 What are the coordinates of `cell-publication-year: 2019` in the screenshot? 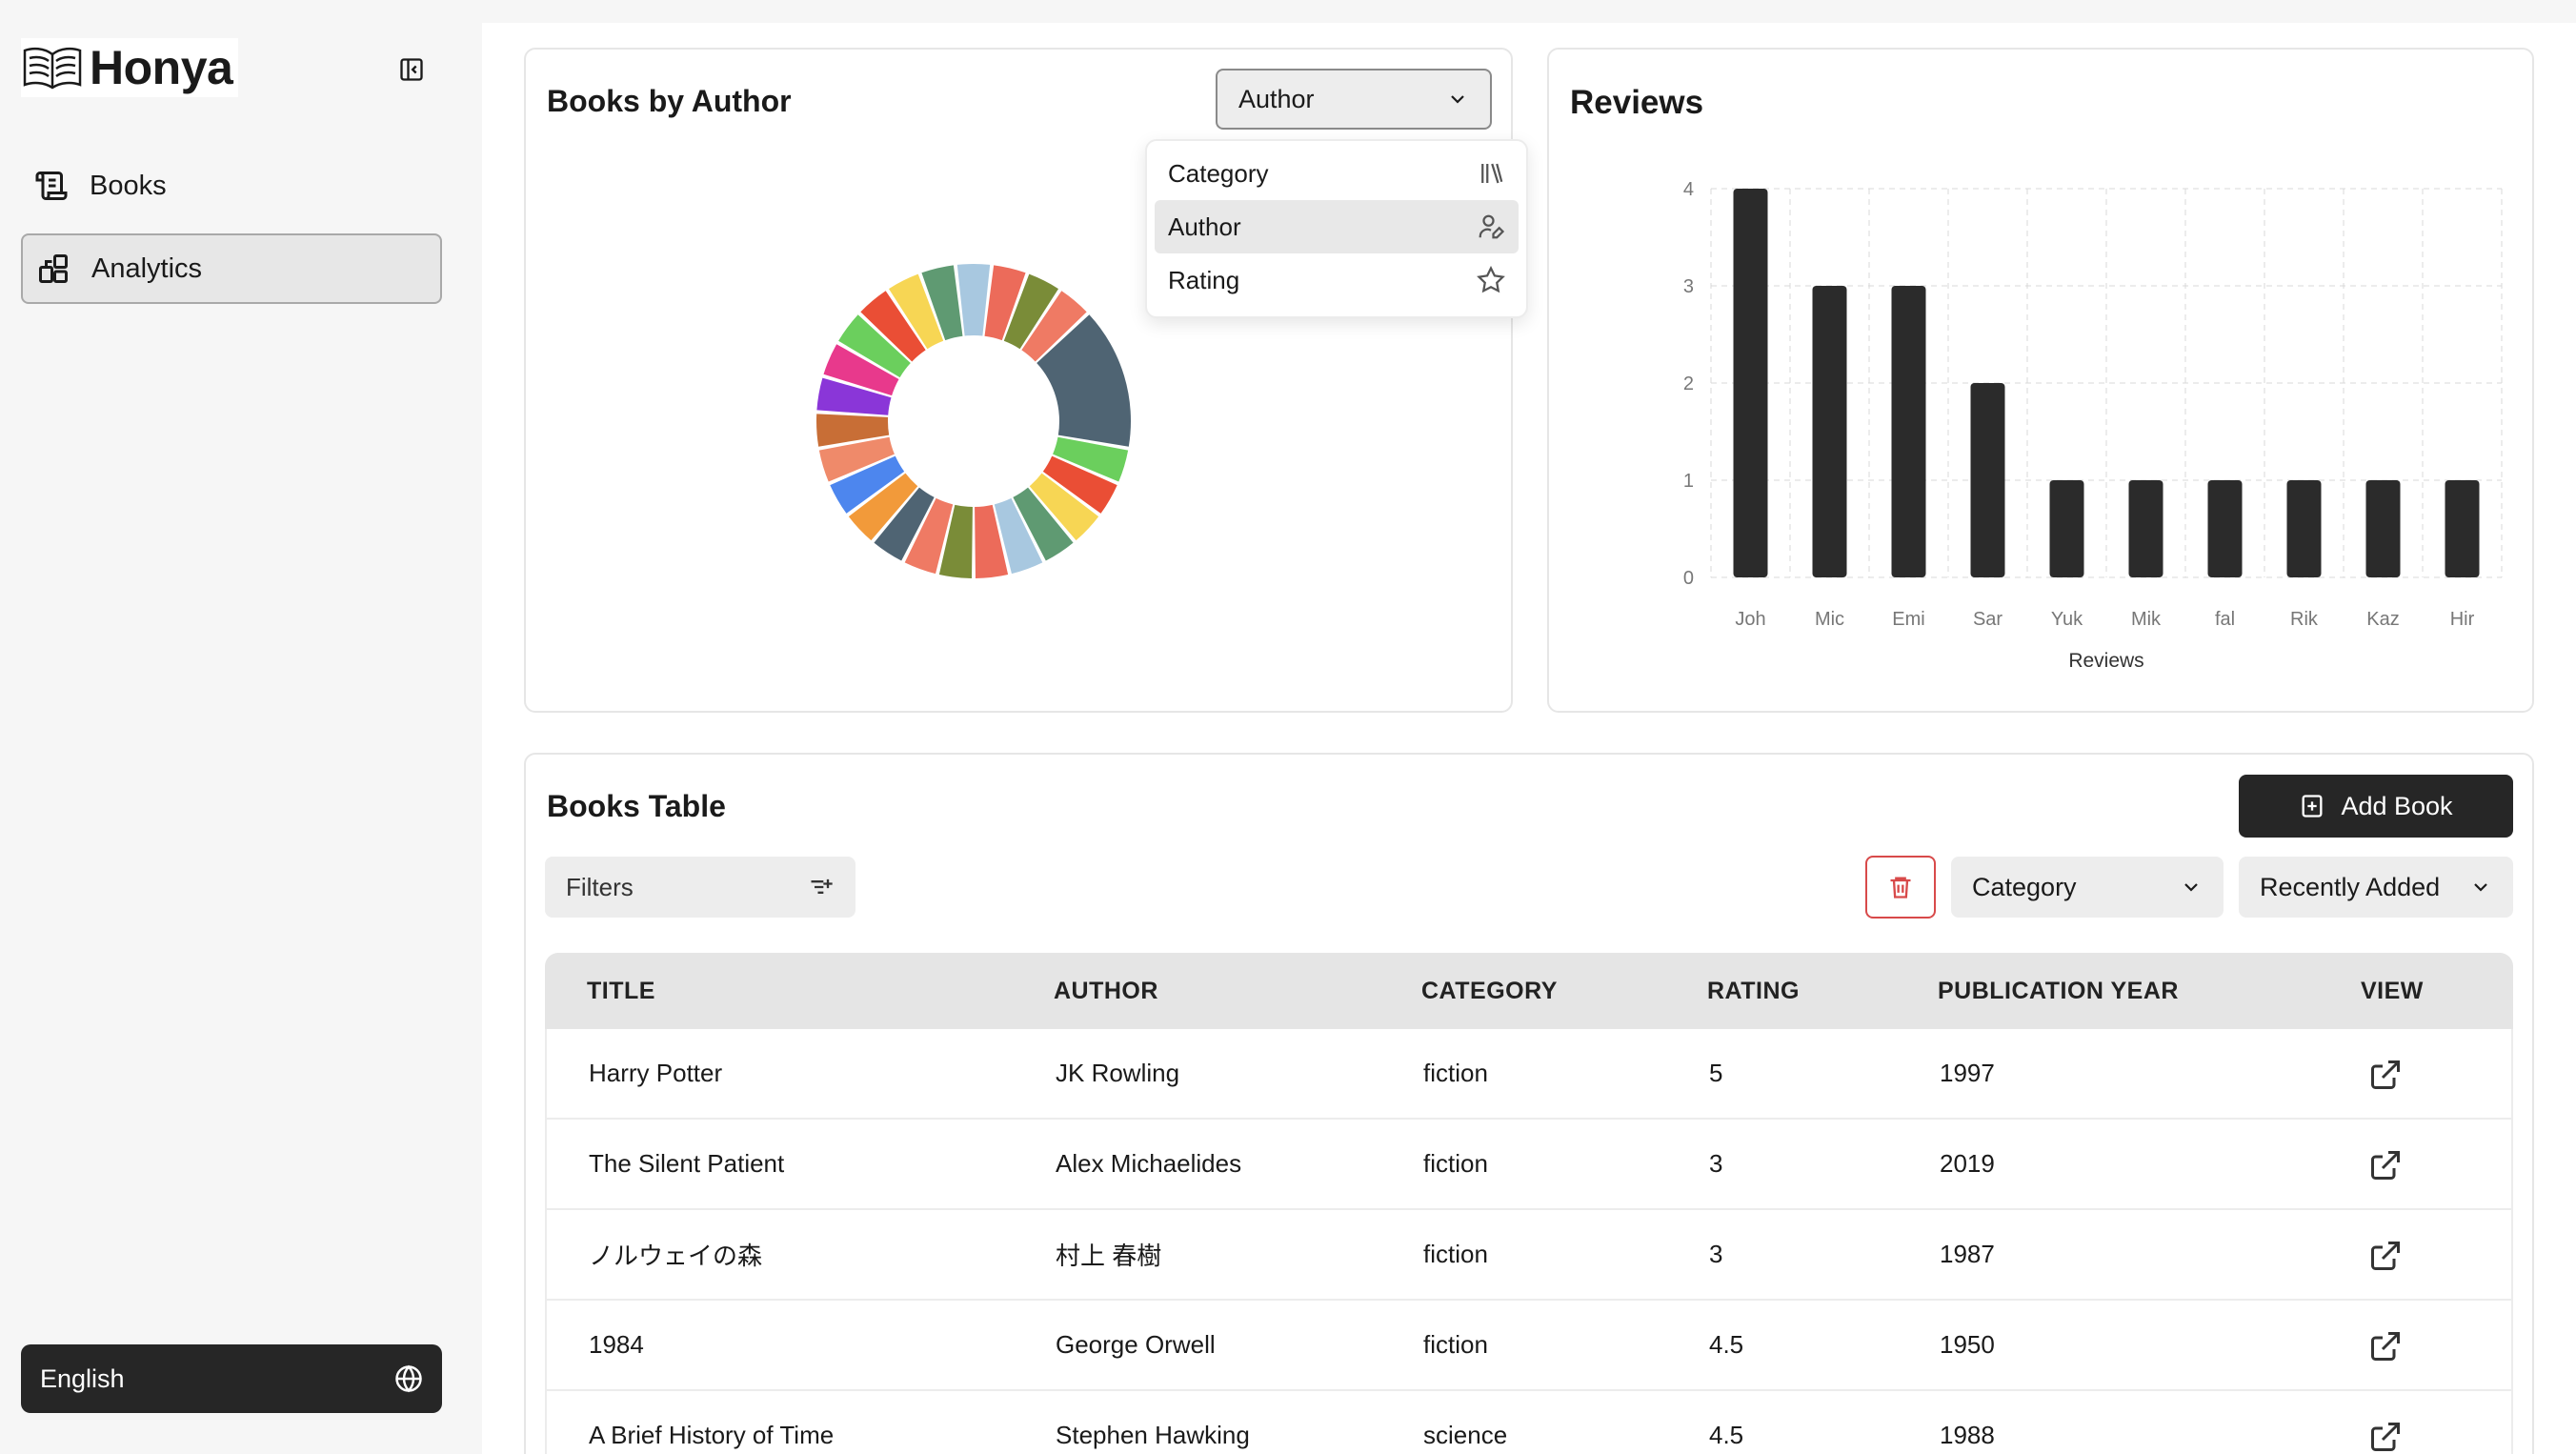 It's located at (1968, 1164).